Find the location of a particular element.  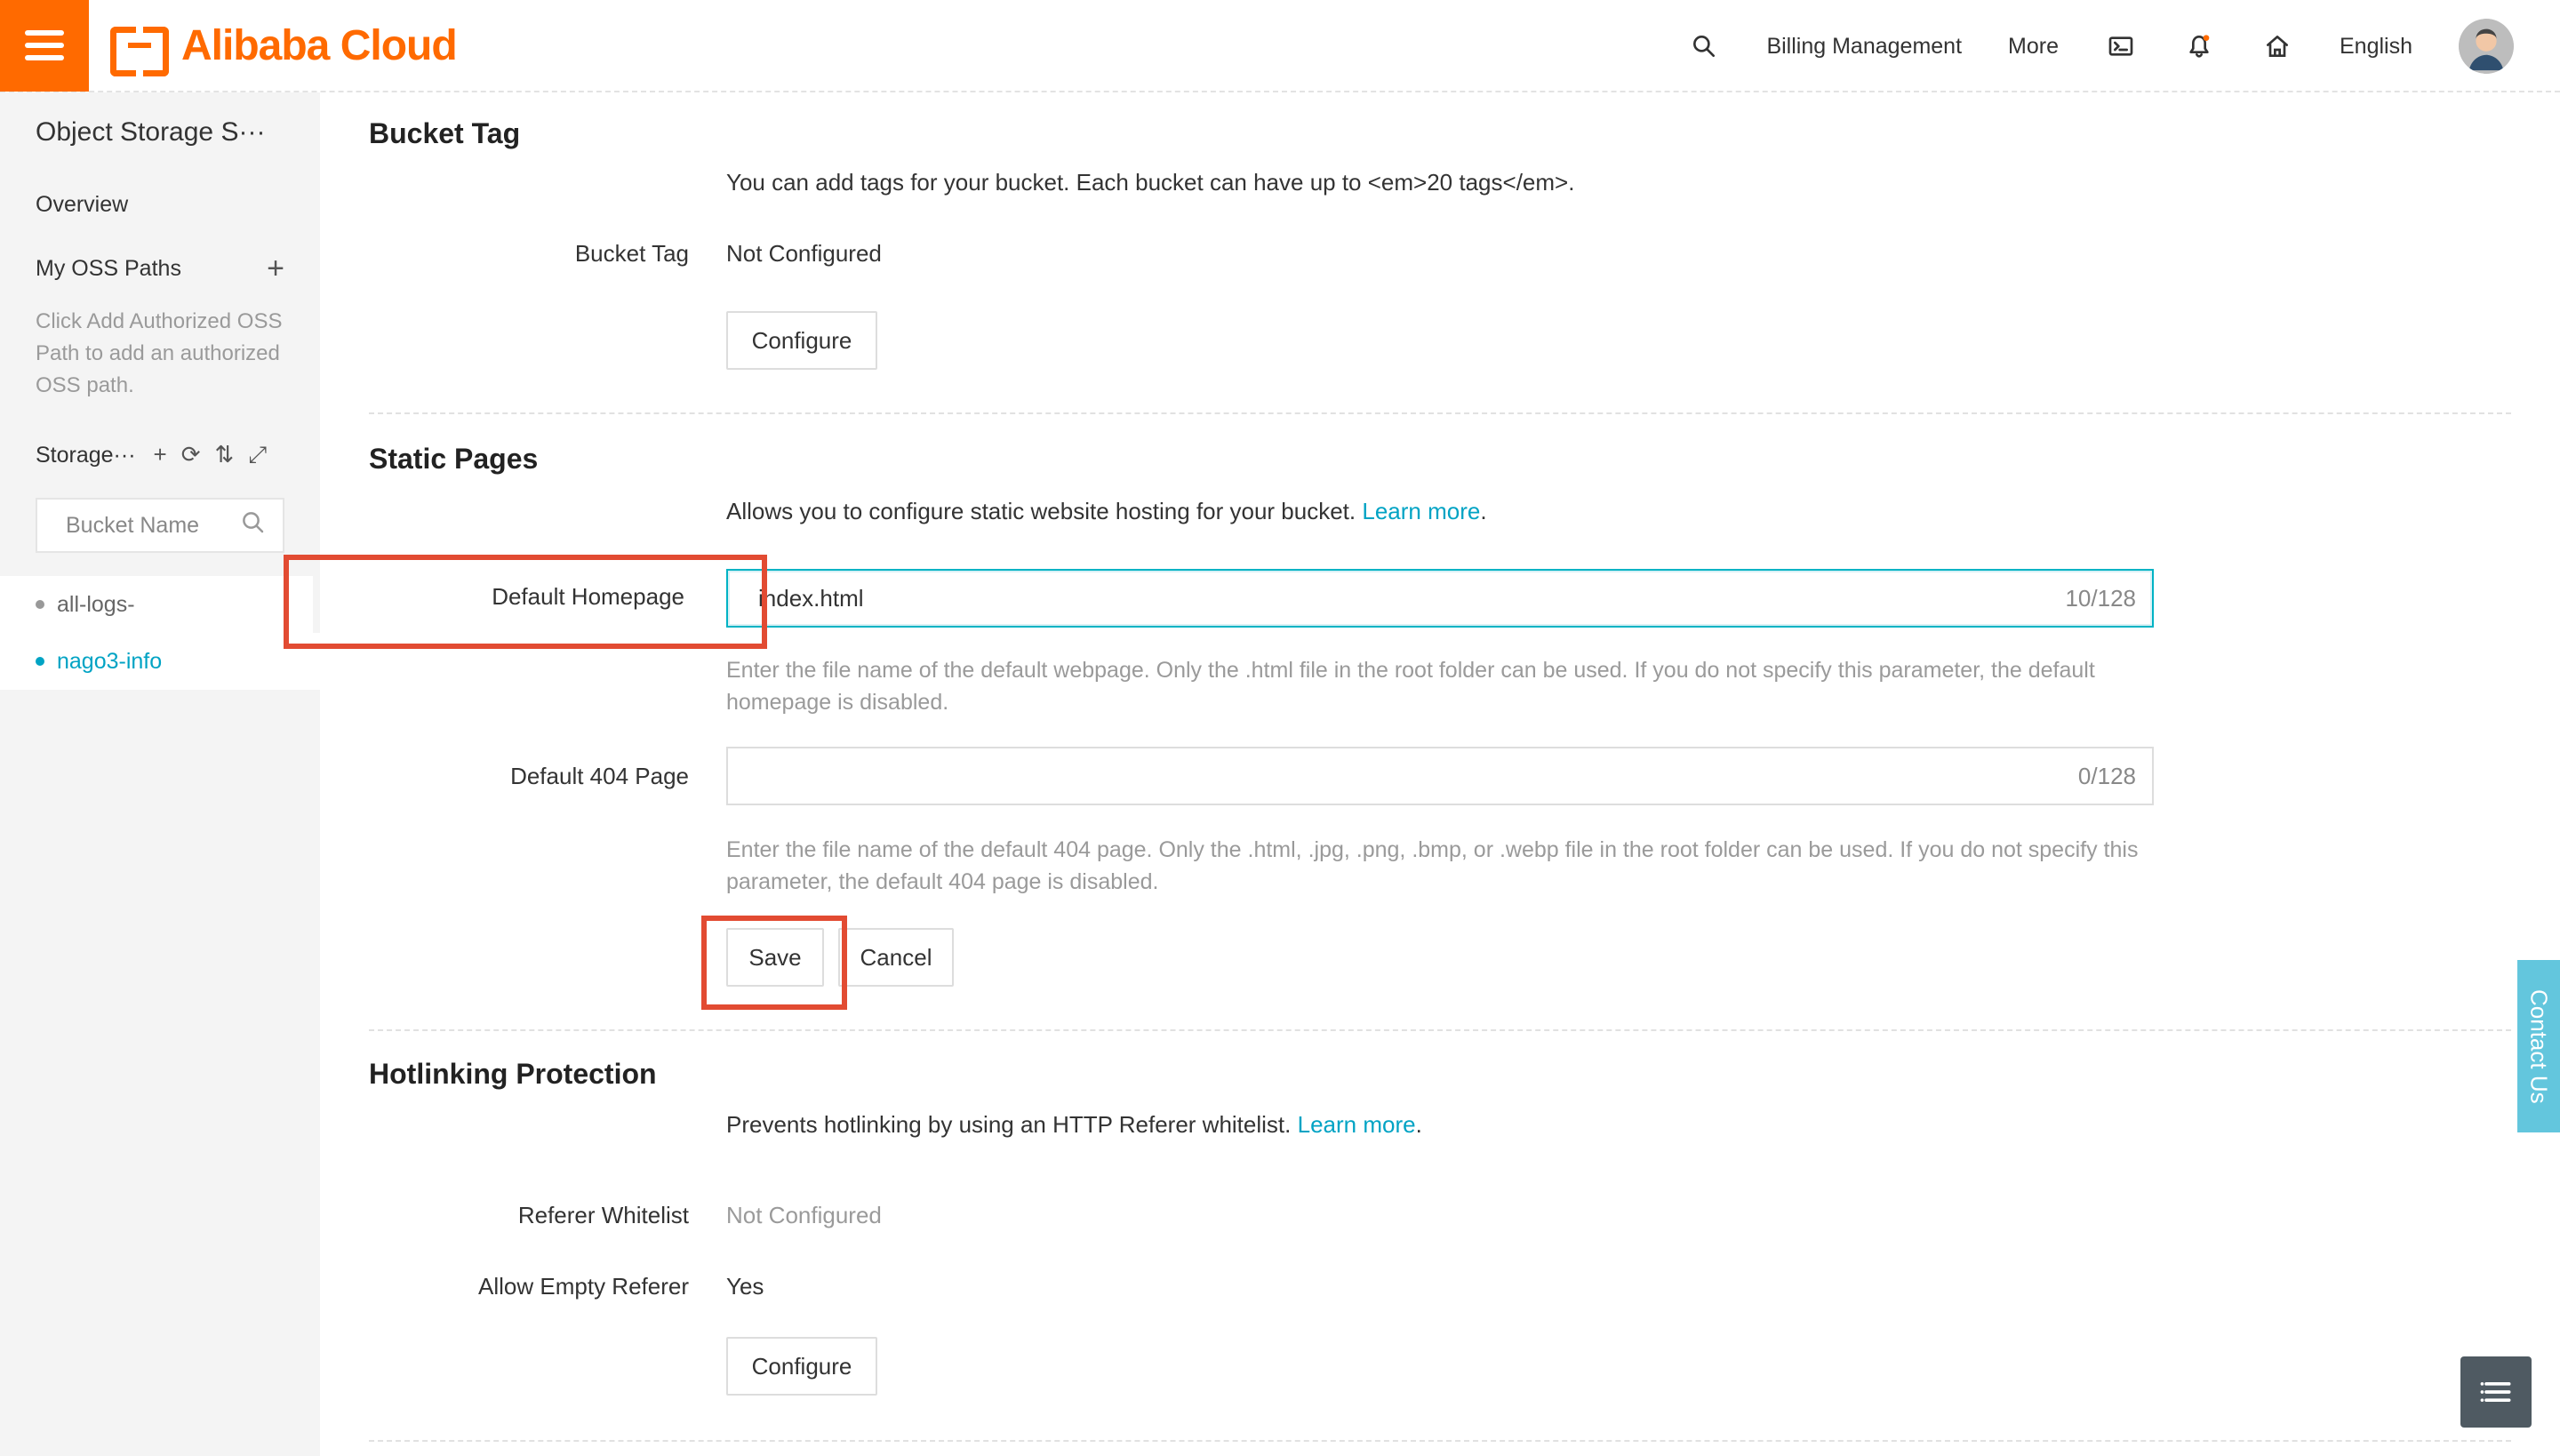

section-title: Hotlinking Protection is located at coordinates (513, 1074).